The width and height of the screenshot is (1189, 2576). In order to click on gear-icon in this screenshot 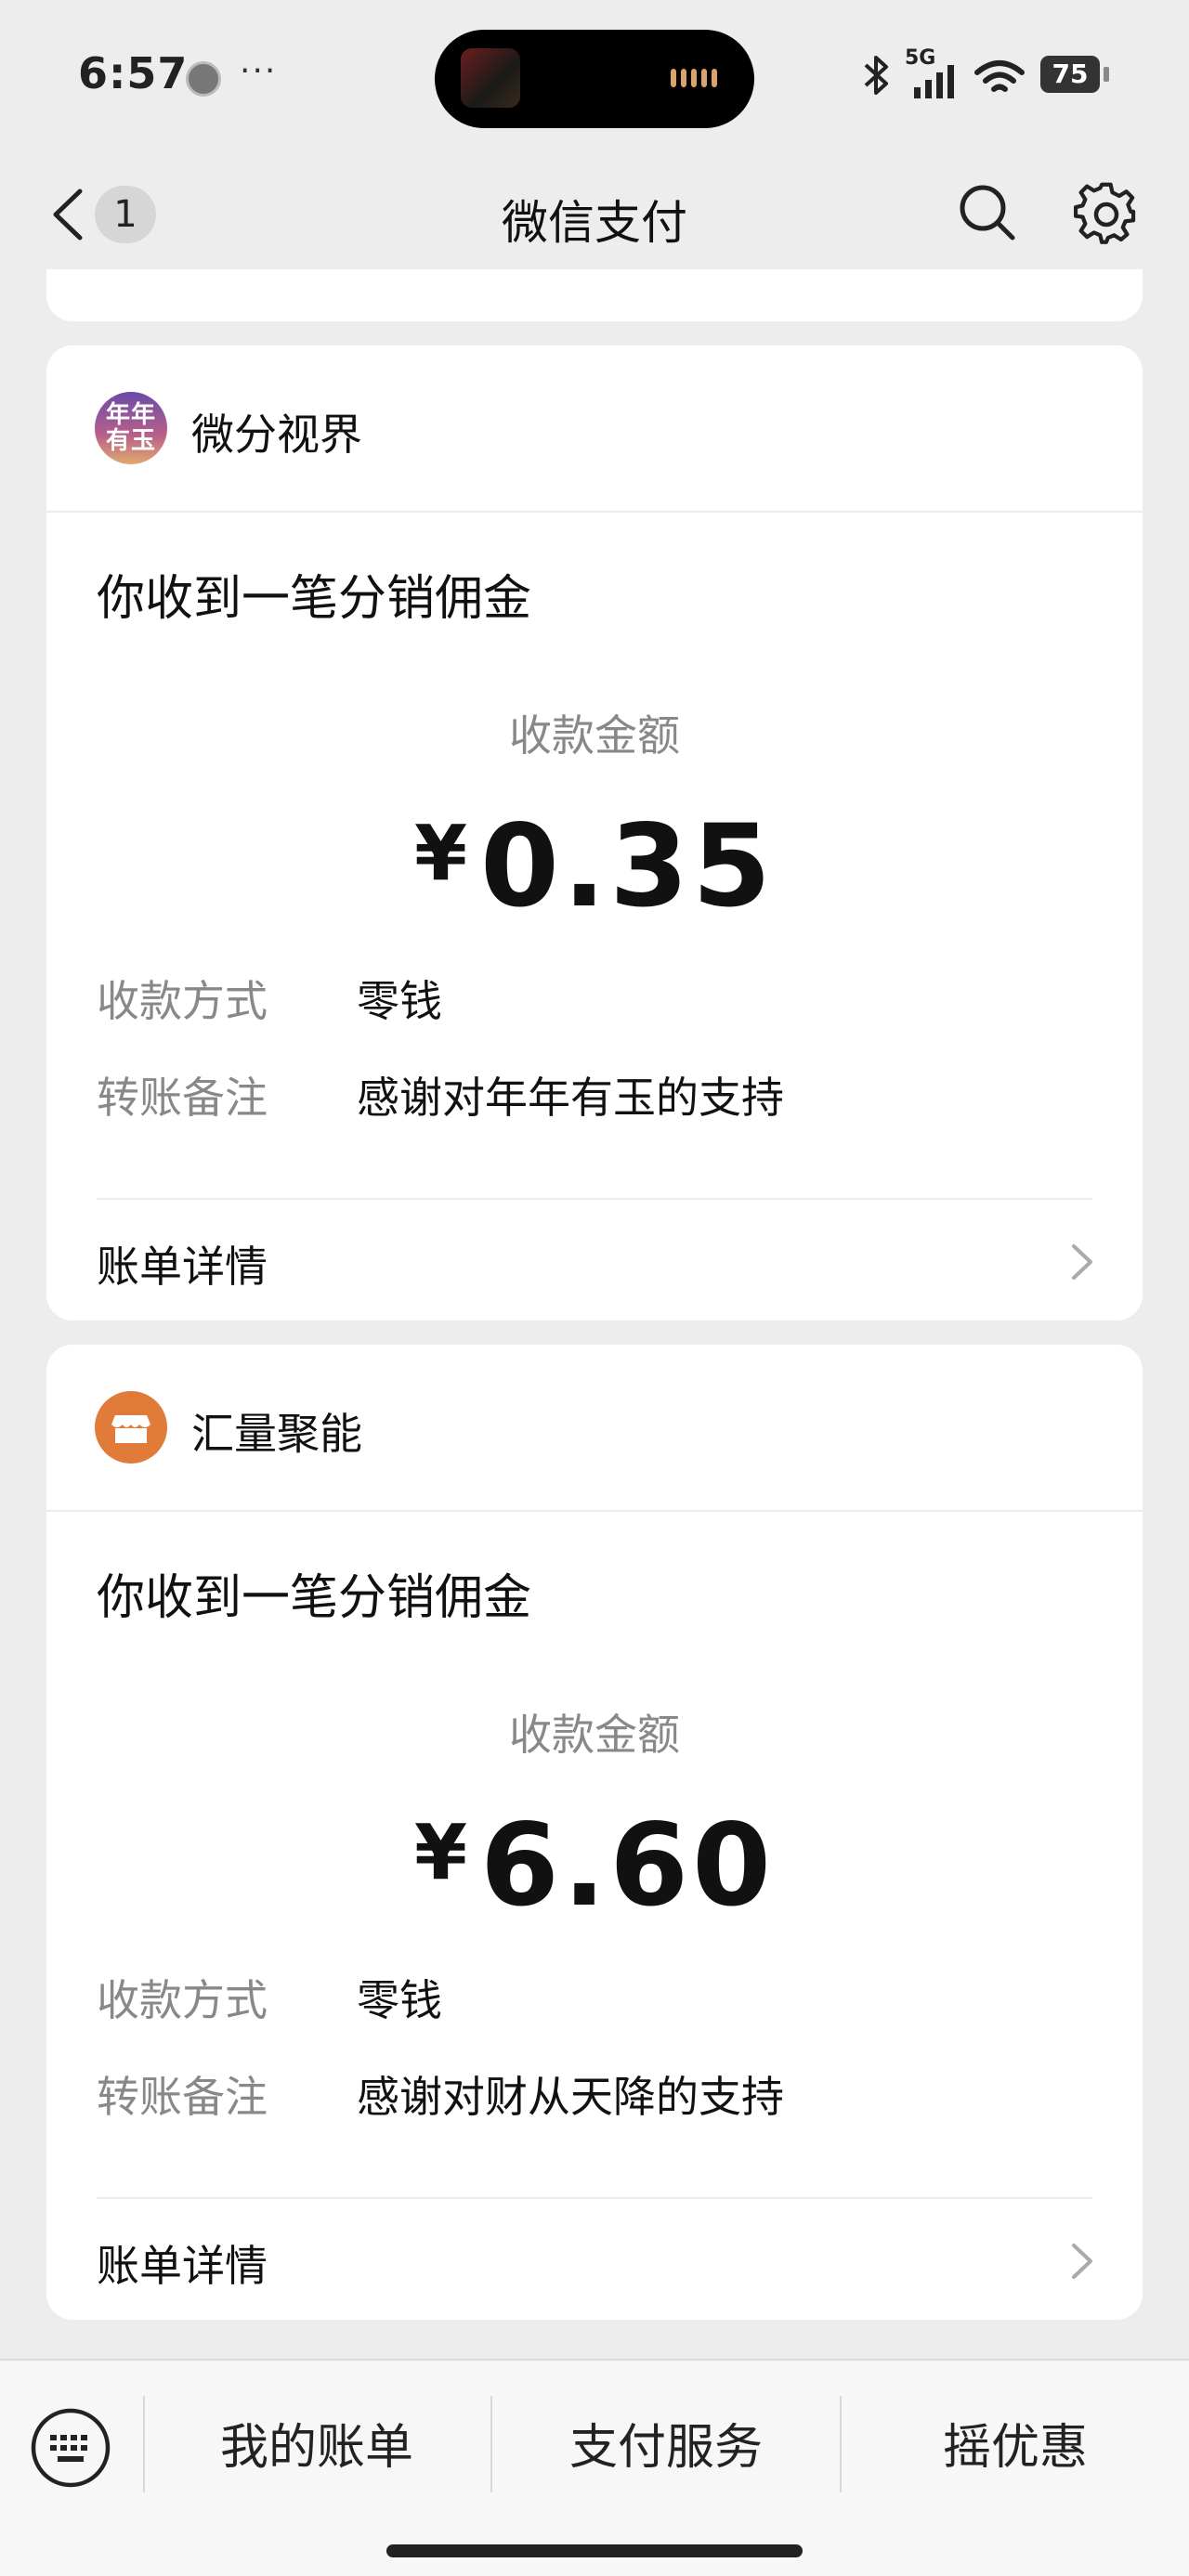, I will do `click(1106, 214)`.